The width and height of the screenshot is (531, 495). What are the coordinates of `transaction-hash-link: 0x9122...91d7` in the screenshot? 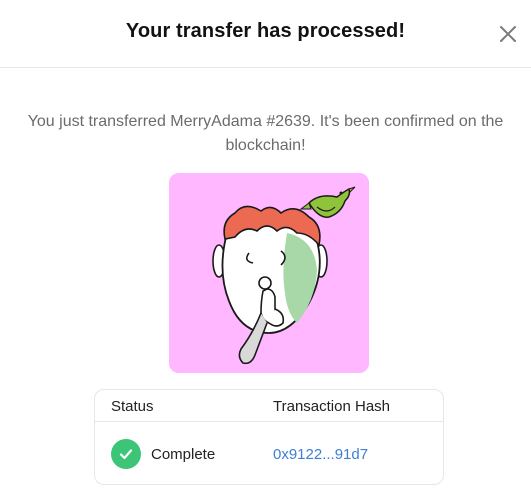 It's located at (320, 454).